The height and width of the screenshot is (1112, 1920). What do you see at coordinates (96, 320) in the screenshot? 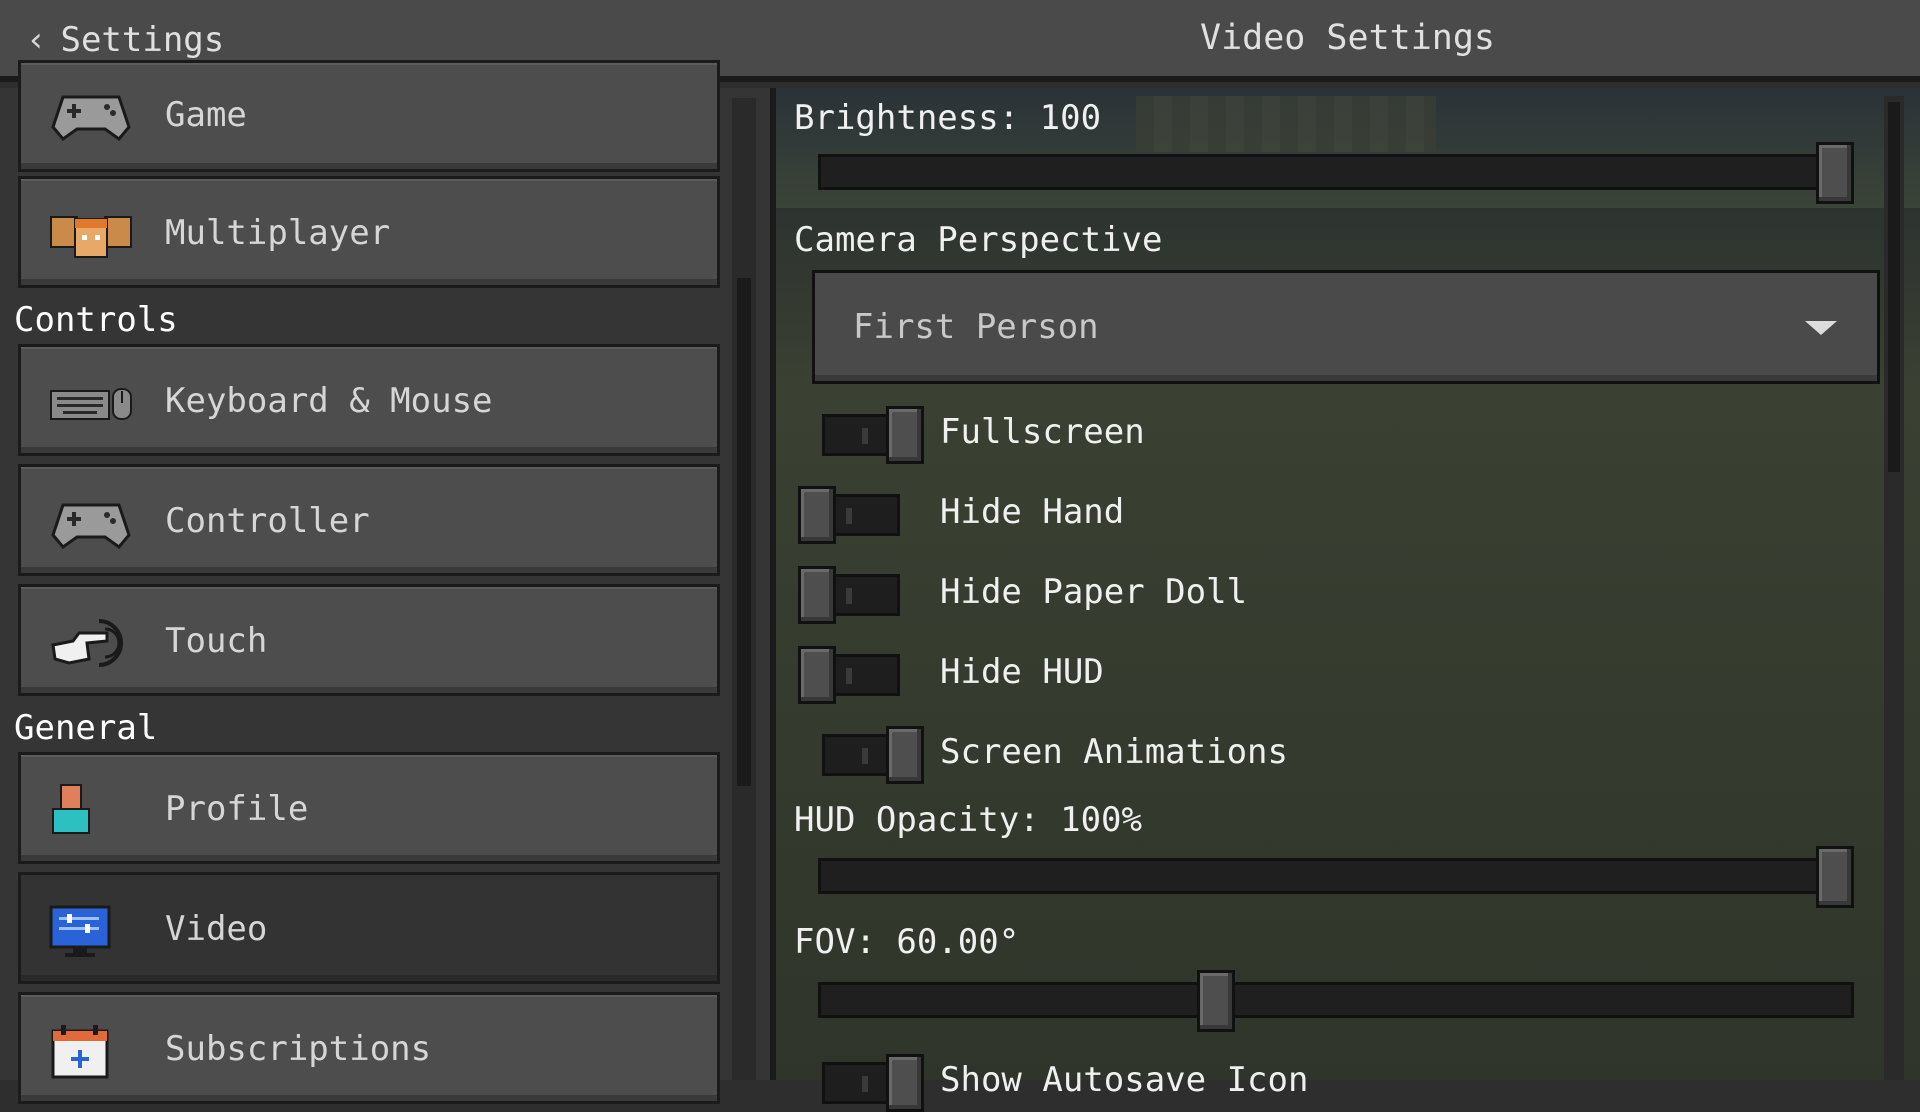
I see `section-heading-controls: Controls` at bounding box center [96, 320].